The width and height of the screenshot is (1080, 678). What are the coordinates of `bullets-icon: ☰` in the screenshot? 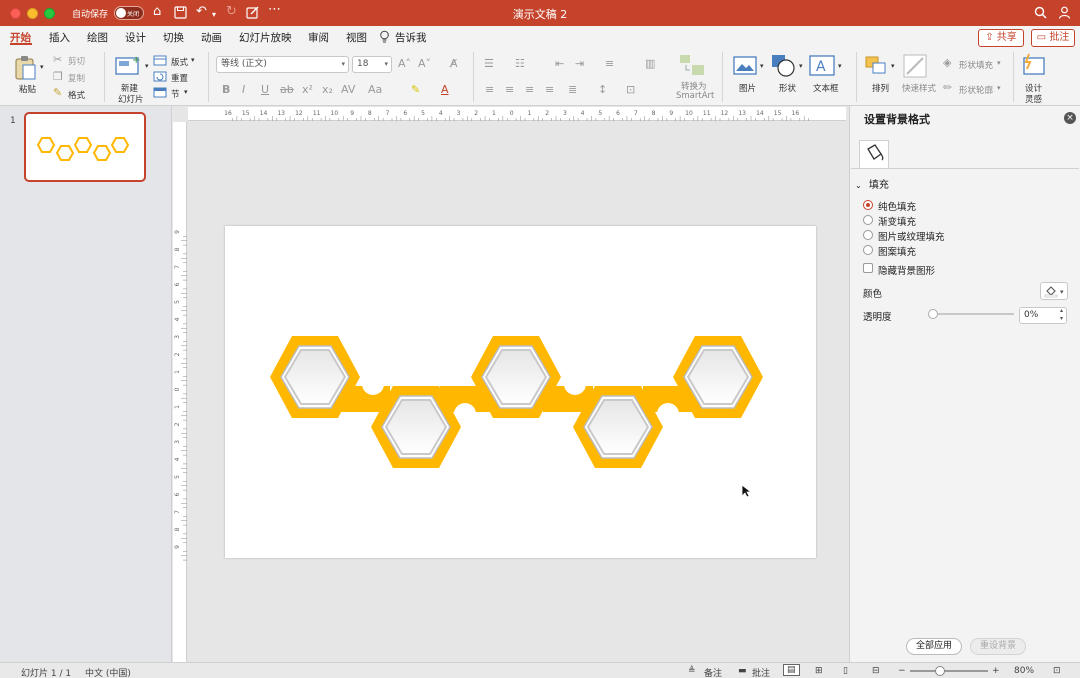 It's located at (489, 63).